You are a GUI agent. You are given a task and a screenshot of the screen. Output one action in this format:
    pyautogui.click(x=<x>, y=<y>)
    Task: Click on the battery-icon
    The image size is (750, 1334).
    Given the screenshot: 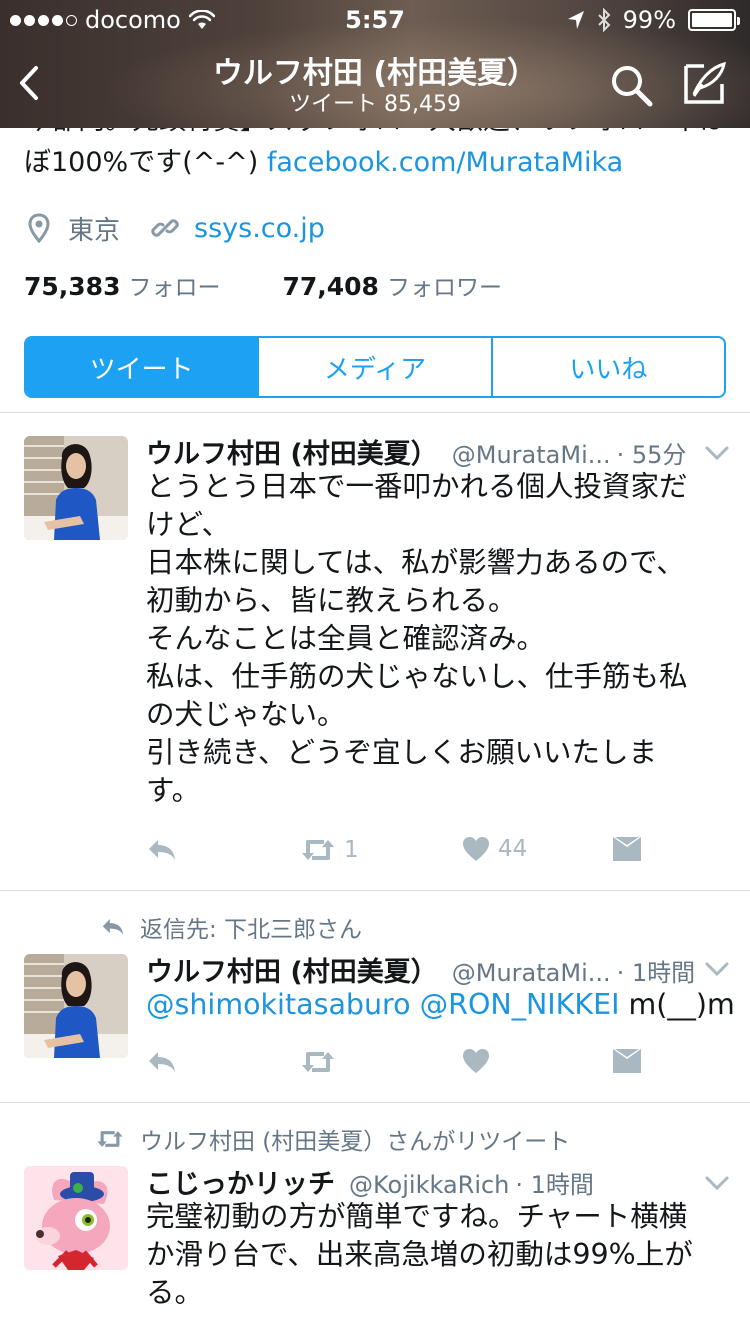 What is the action you would take?
    pyautogui.click(x=714, y=20)
    